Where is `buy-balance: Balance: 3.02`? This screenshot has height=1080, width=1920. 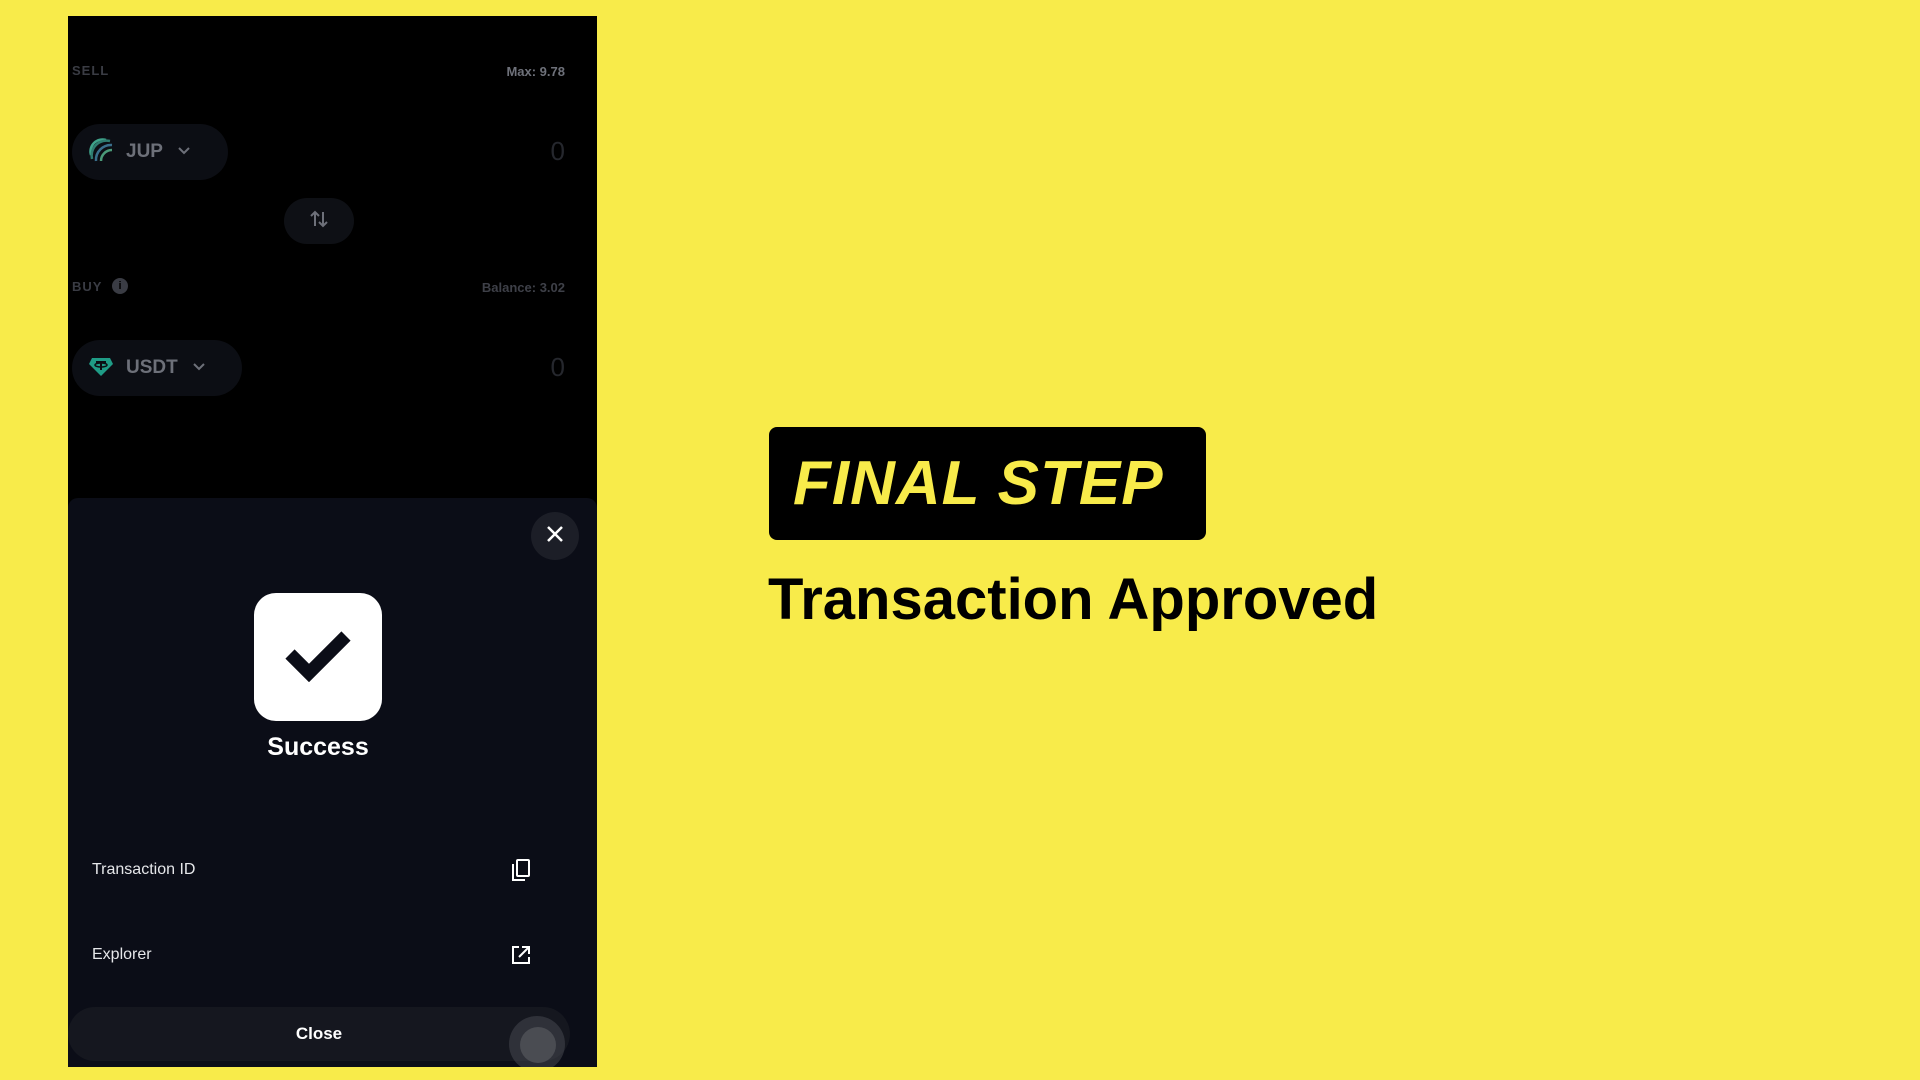
buy-balance: Balance: 3.02 is located at coordinates (523, 287).